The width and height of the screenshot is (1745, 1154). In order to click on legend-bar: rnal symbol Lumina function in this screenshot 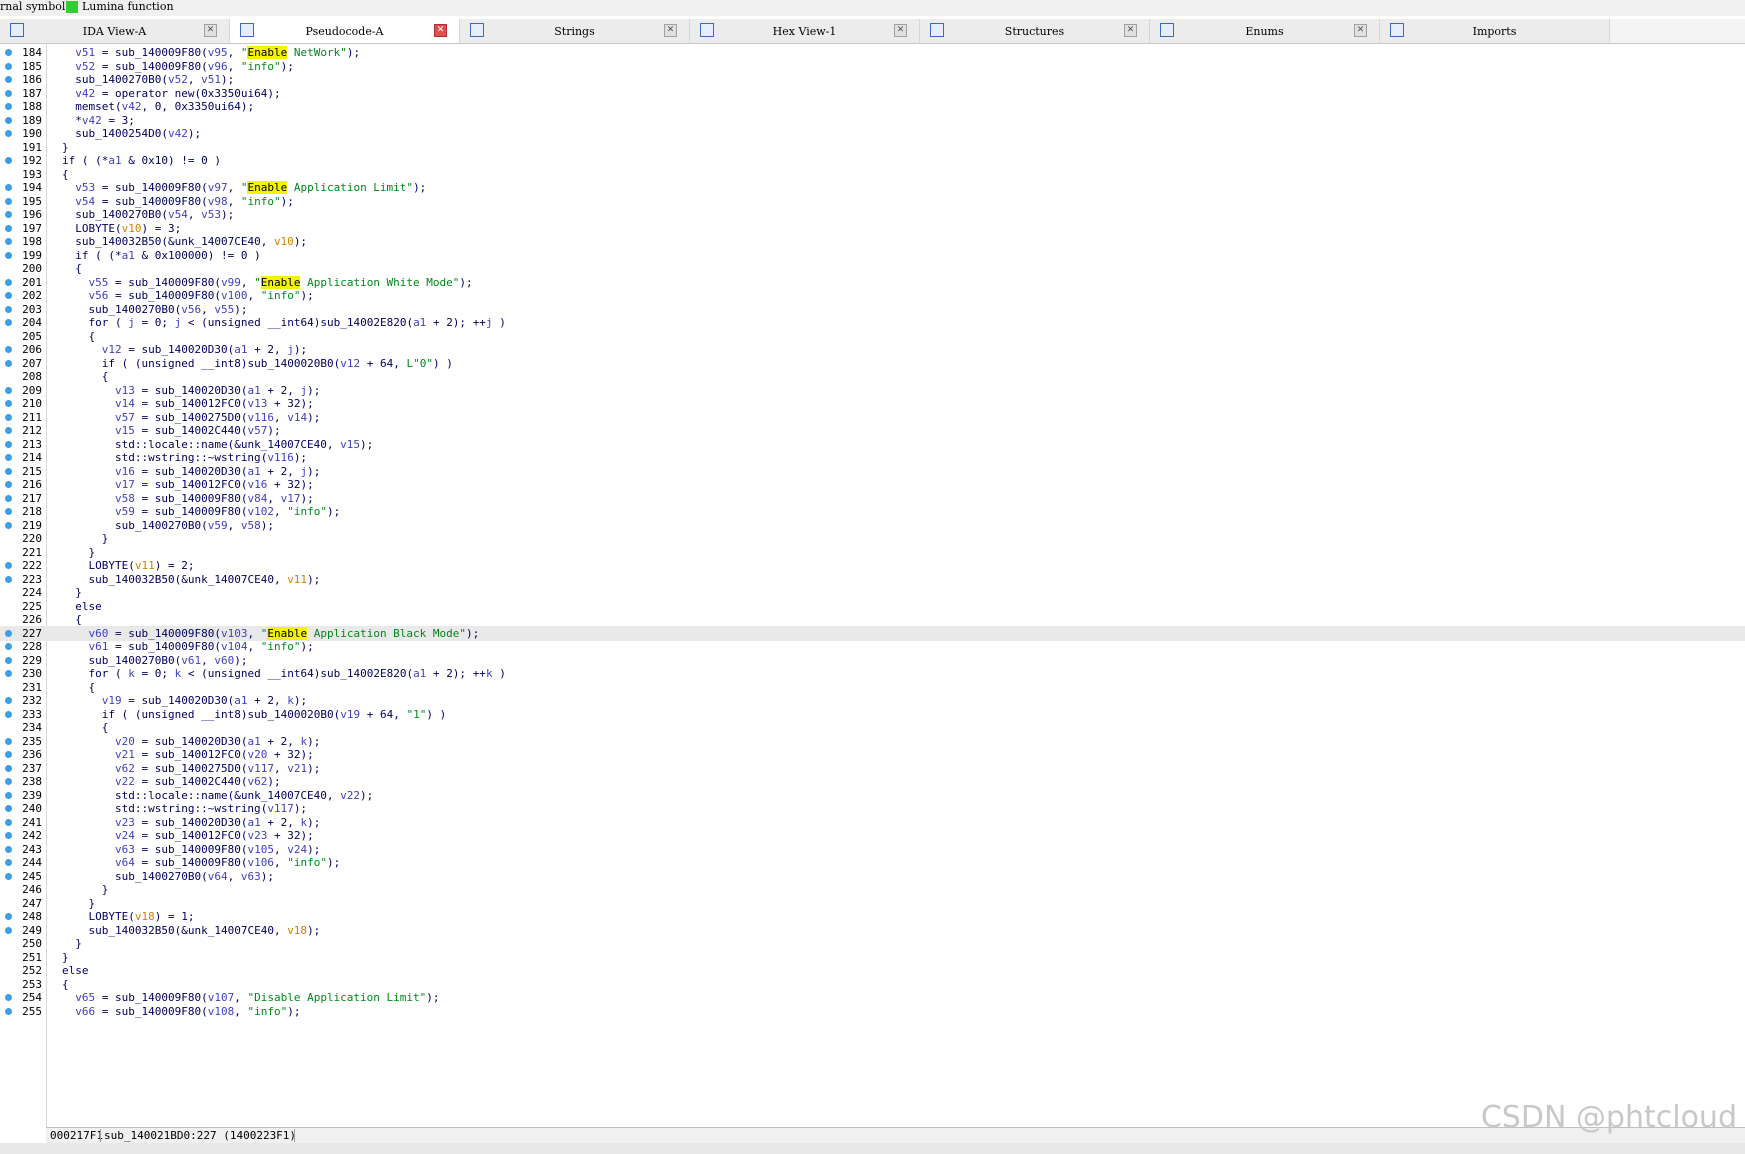, I will do `click(872, 8)`.